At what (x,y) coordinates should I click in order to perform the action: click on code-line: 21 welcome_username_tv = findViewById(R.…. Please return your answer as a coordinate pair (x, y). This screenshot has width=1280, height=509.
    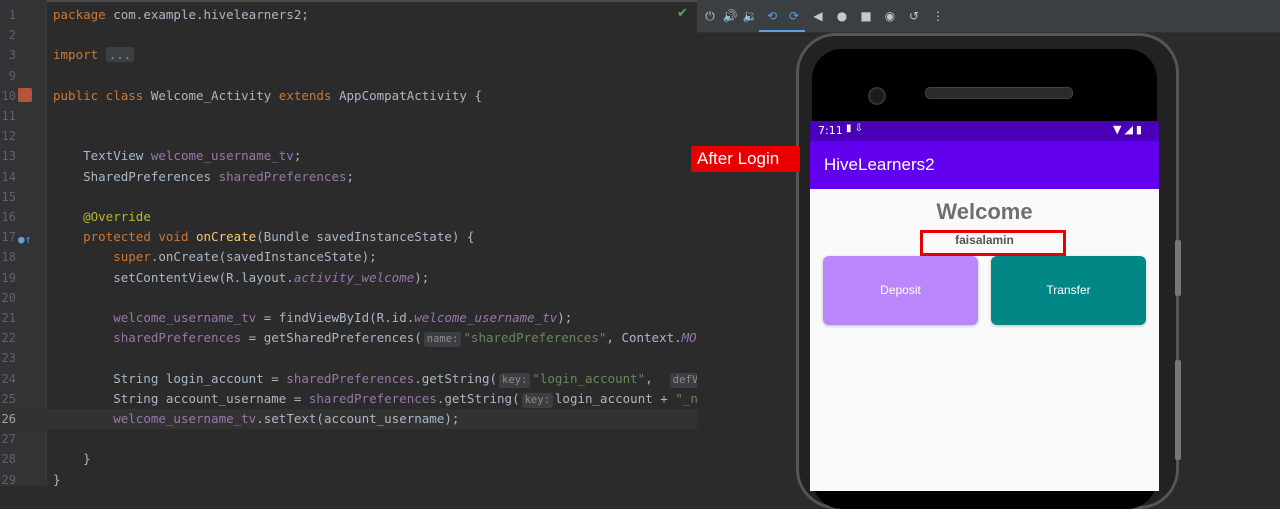
    Looking at the image, I should click on (348, 318).